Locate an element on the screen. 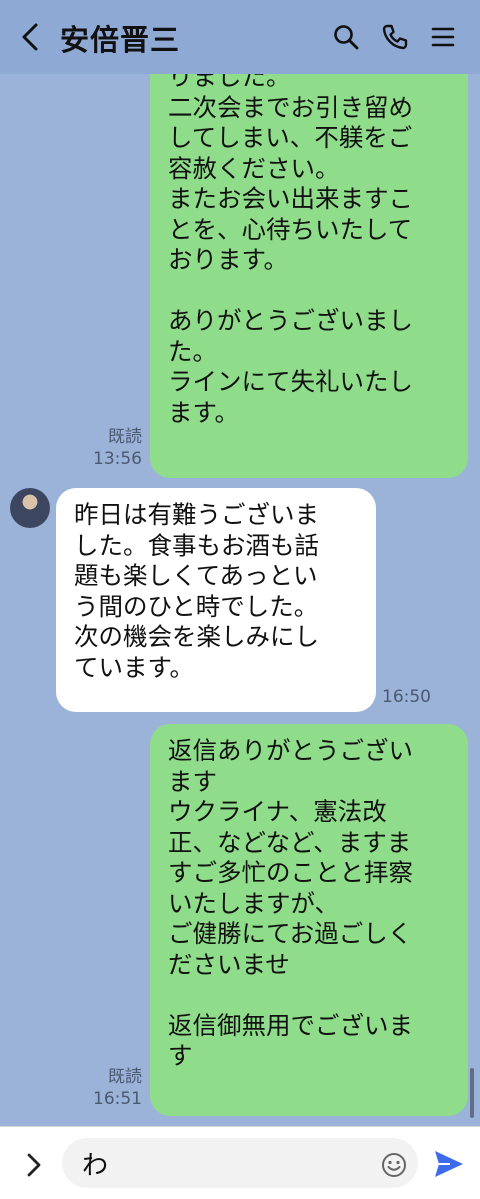 Image resolution: width=480 pixels, height=1199 pixels. message-meta: 16:50 is located at coordinates (407, 697).